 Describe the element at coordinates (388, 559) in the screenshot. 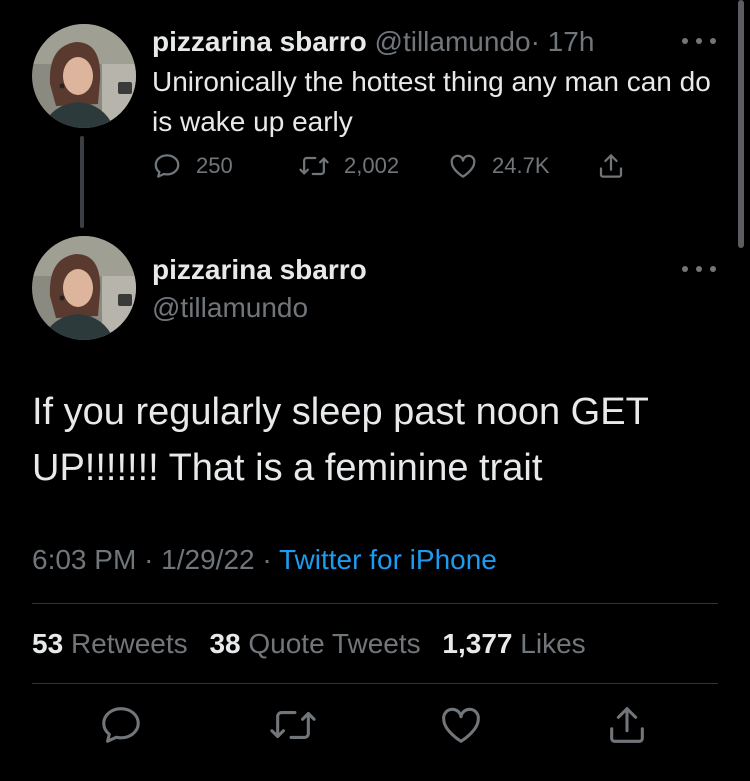

I see `tweet-source-link: Twitter for iPhone` at that location.